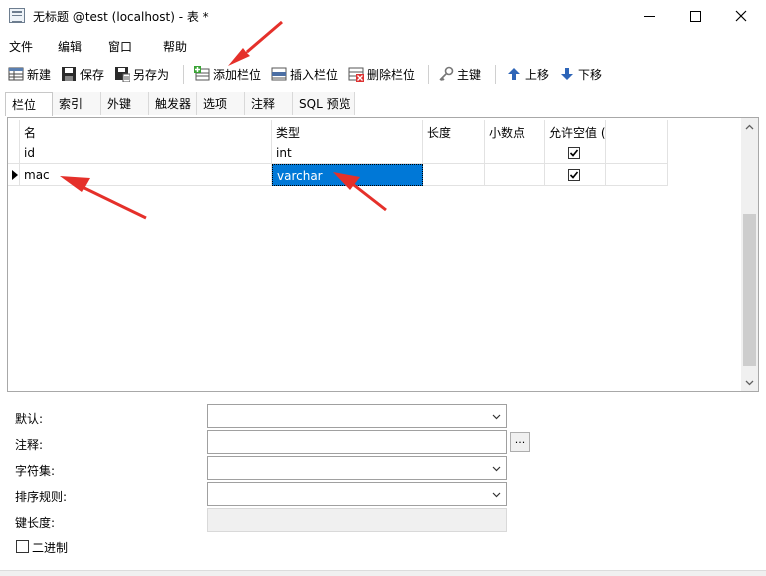  What do you see at coordinates (357, 468) in the screenshot?
I see `charset-dropdown` at bounding box center [357, 468].